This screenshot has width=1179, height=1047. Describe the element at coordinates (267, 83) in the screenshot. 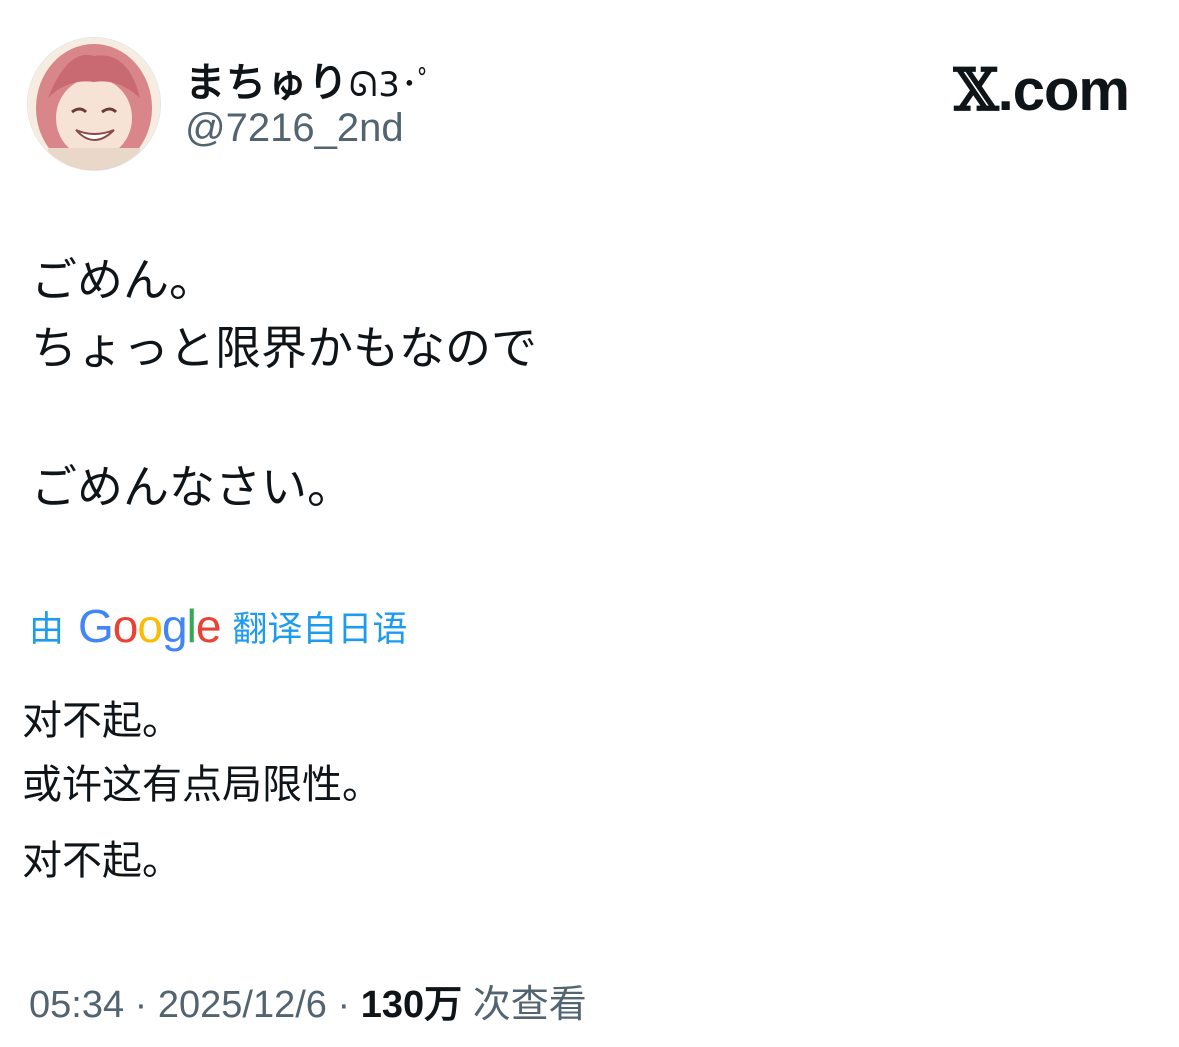

I see `display-name-text: まちゅり` at that location.